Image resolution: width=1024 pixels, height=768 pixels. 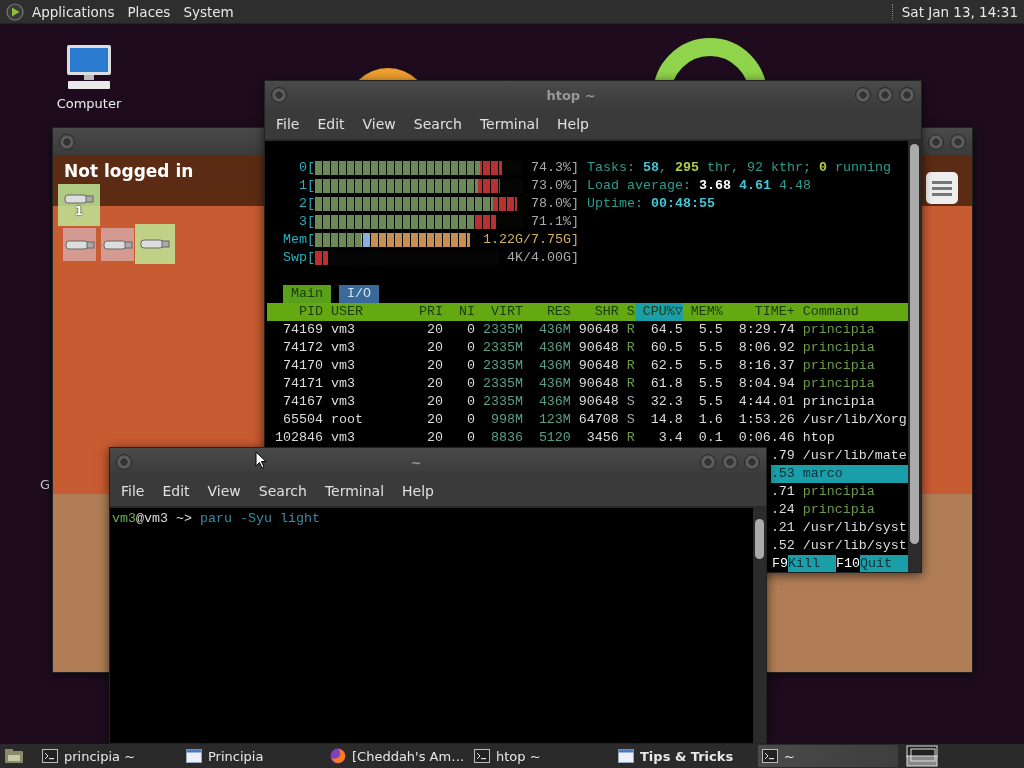 What do you see at coordinates (587, 348) in the screenshot?
I see `process-row: 74172 vm3 20 0 2335M 436M 90648 R 60.5 5.5 8:06.92 principia` at bounding box center [587, 348].